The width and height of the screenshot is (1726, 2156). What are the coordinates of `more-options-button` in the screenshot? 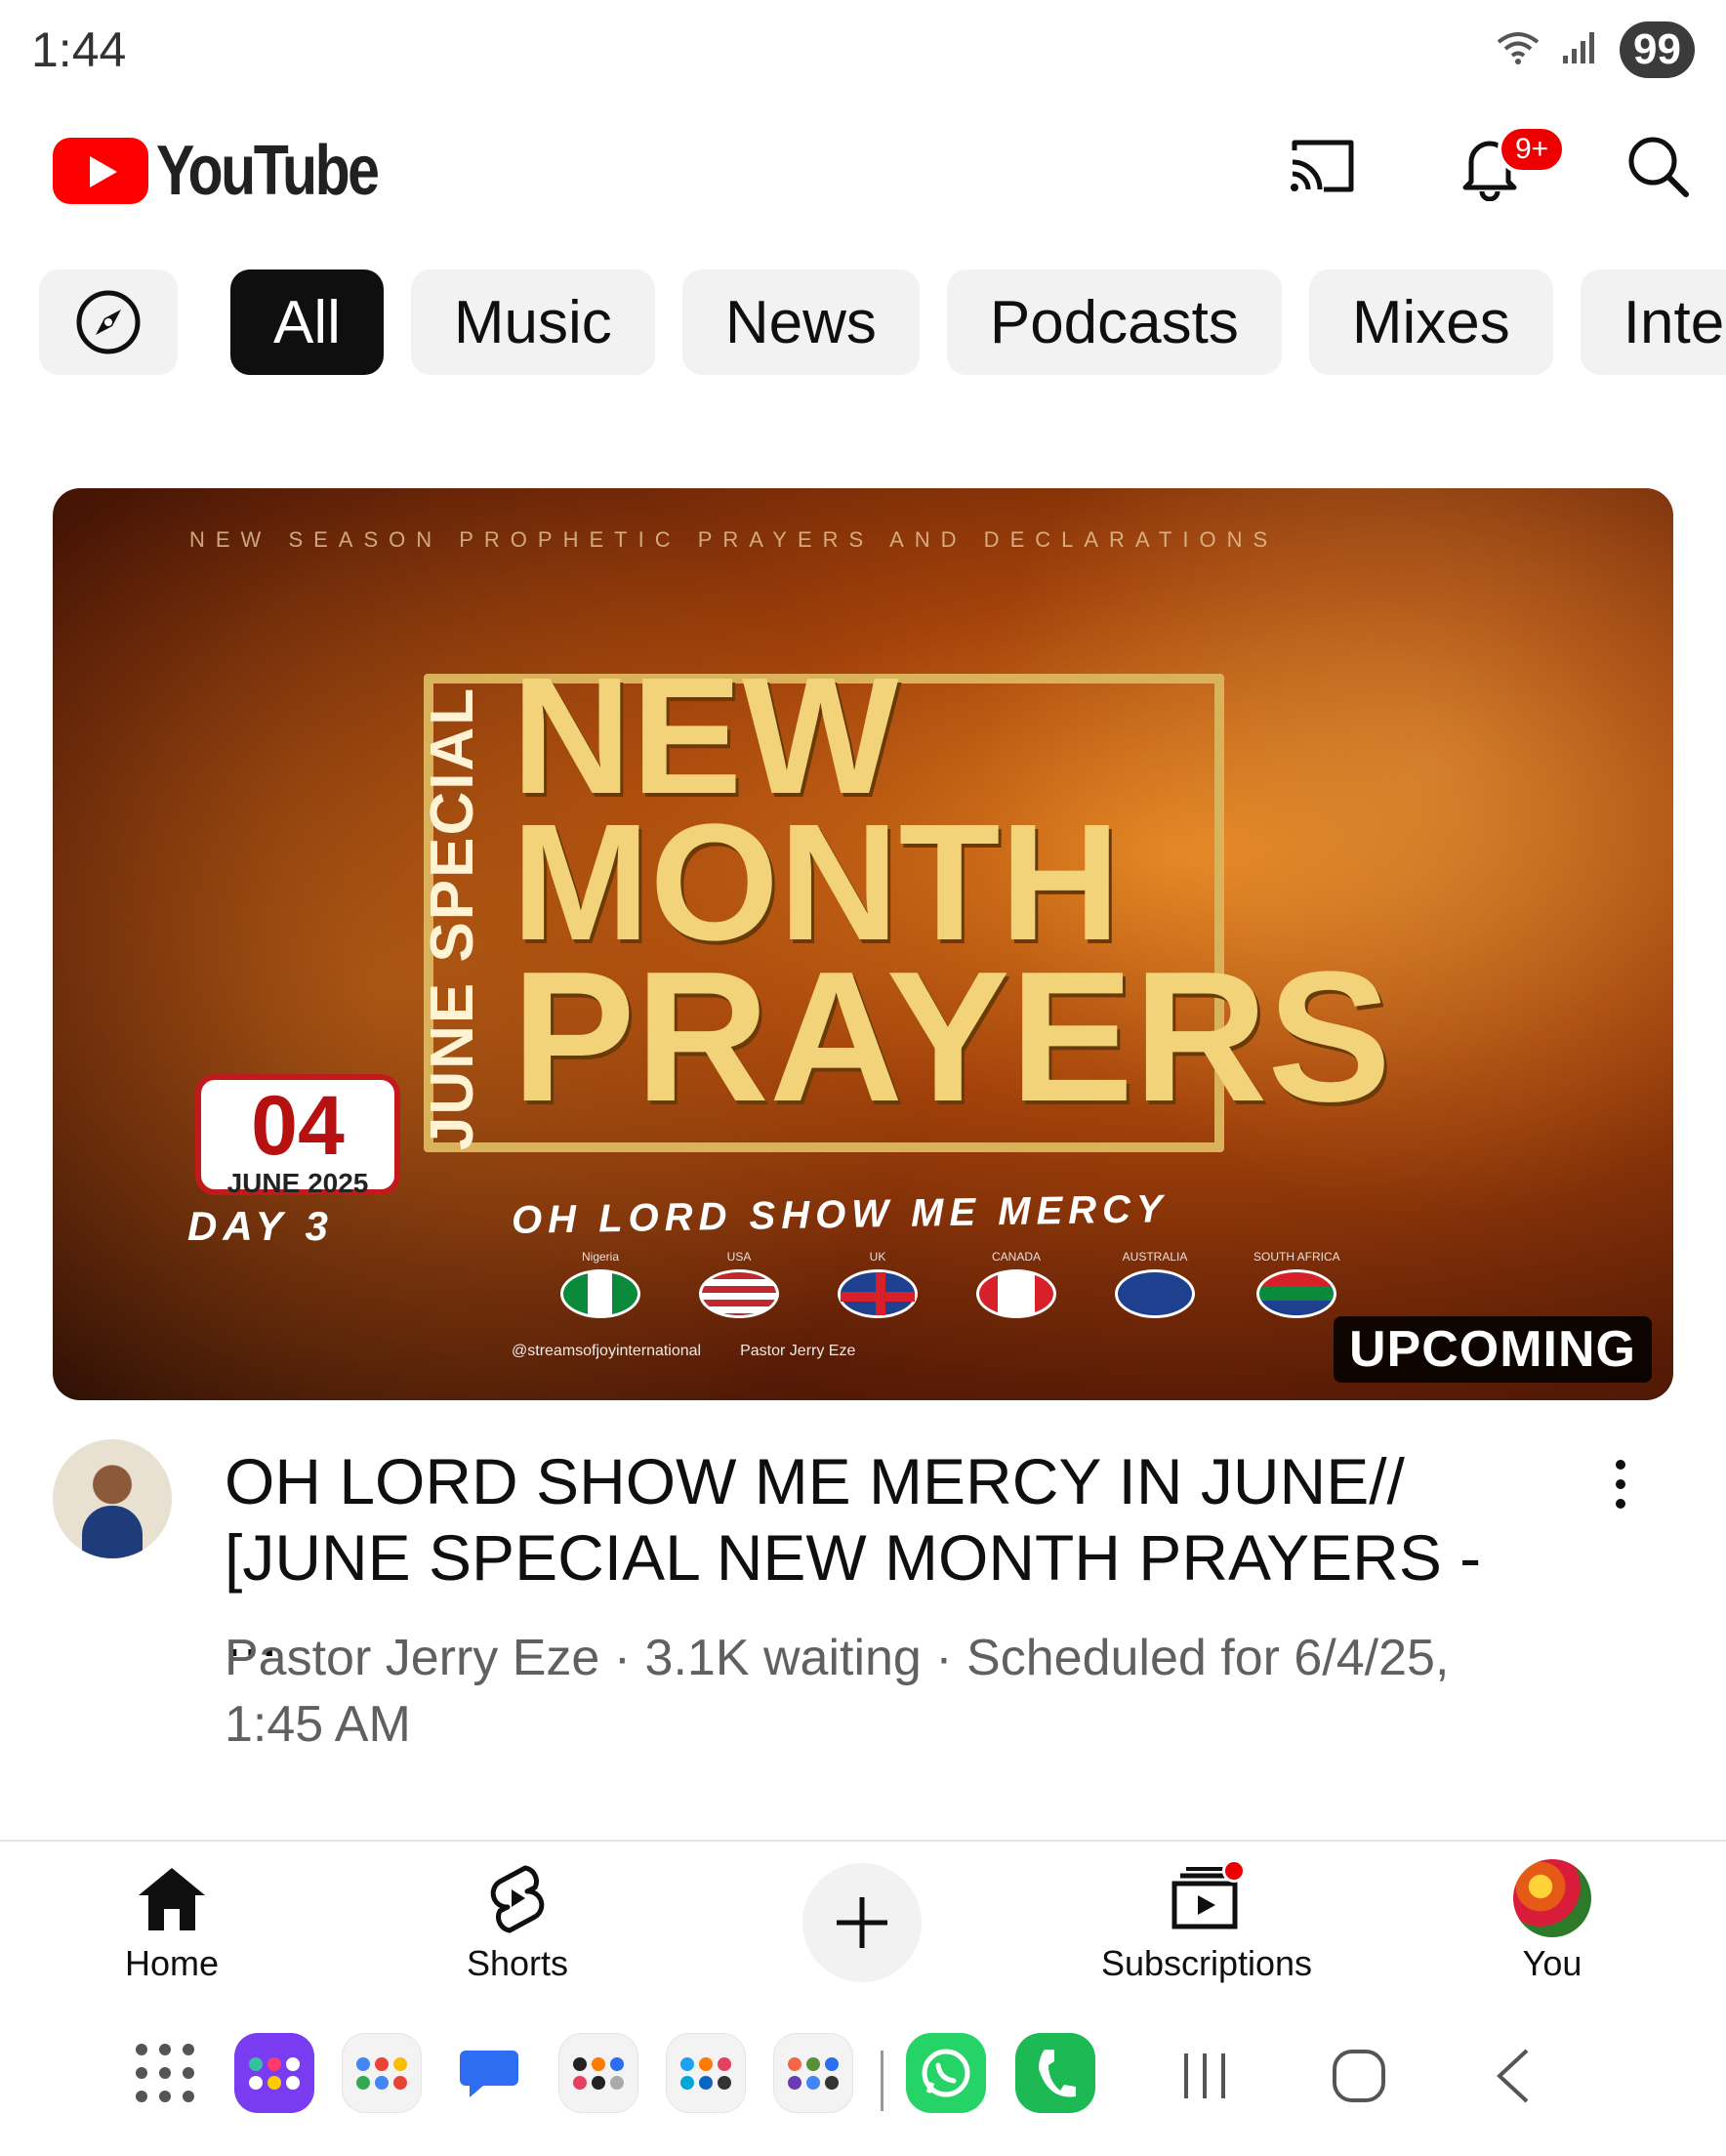 It's located at (1620, 1484).